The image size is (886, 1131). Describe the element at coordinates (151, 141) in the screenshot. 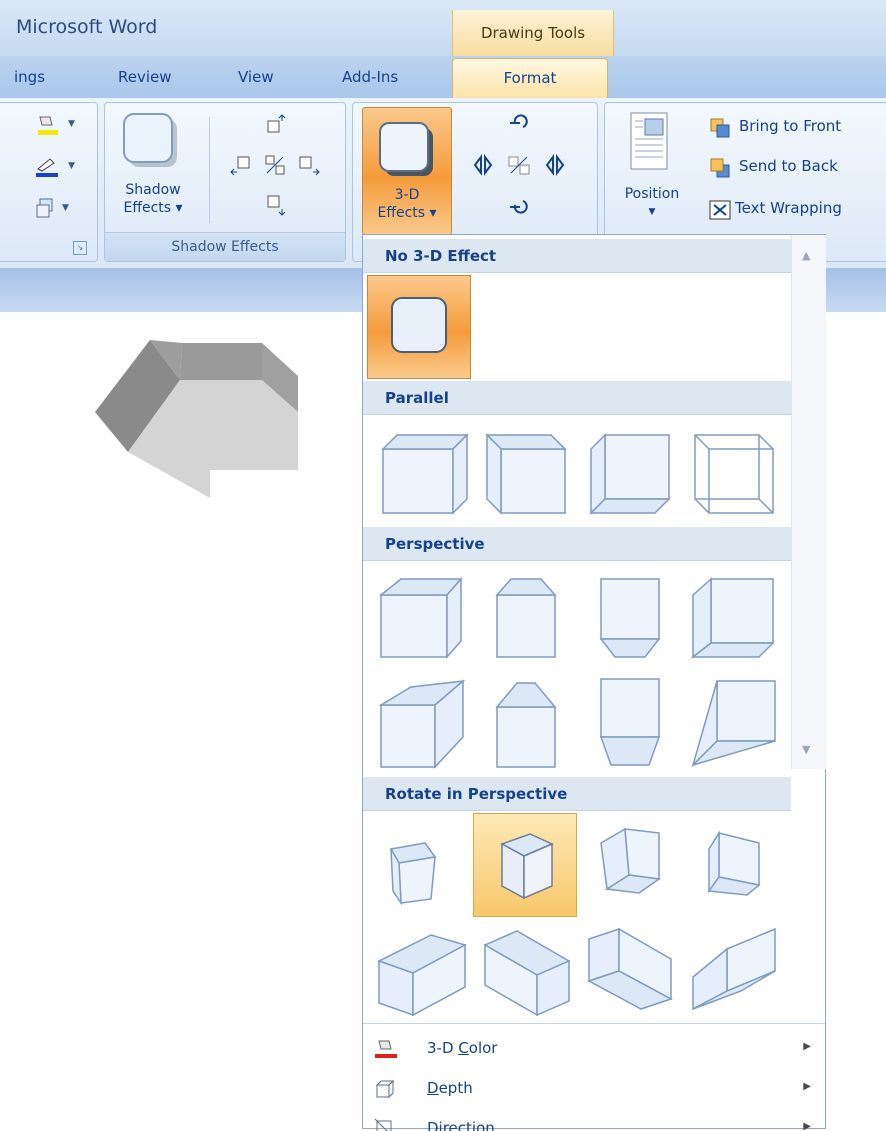

I see `shadow-effects-icon` at that location.